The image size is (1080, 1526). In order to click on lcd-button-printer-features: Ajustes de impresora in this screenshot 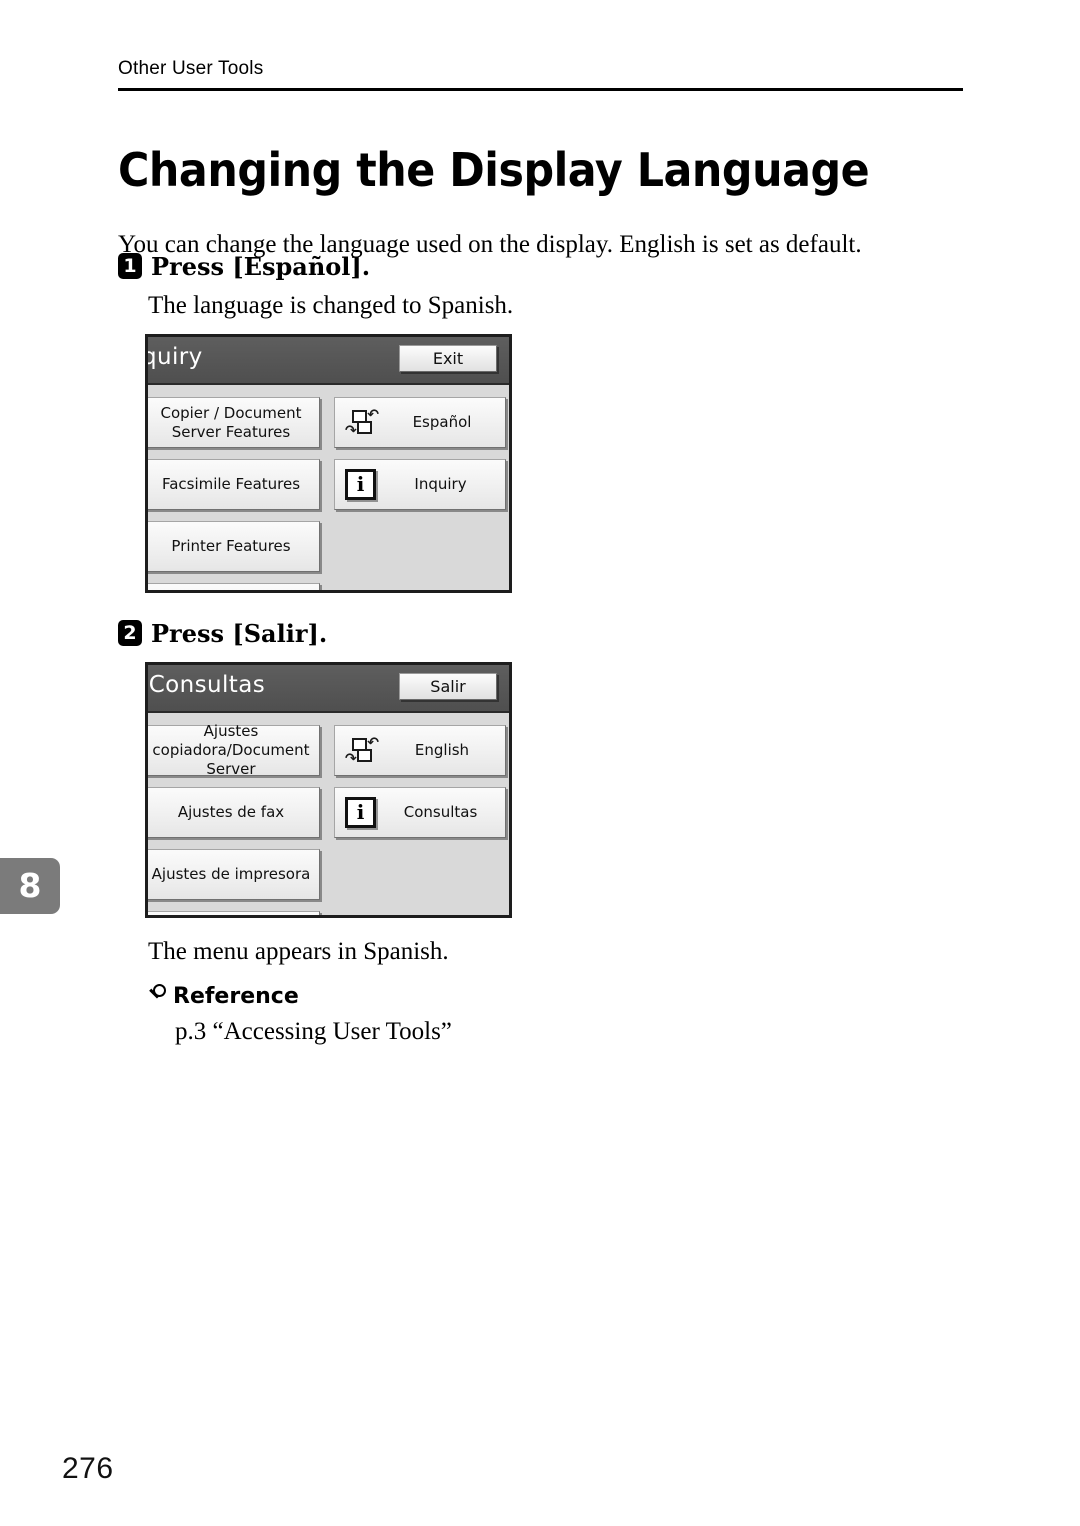, I will do `click(234, 874)`.